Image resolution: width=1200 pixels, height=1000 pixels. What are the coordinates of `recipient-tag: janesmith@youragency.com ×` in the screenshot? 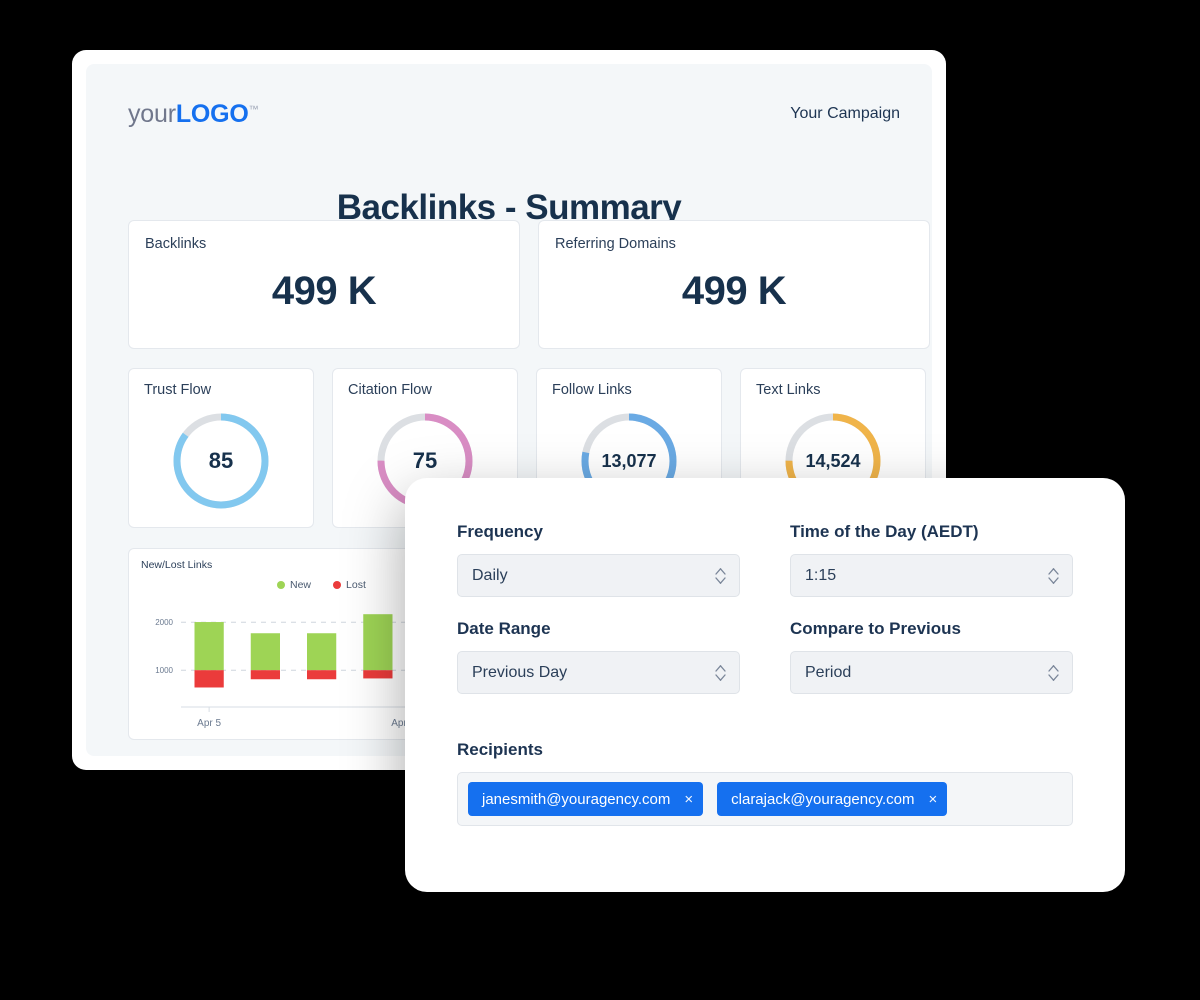 It's located at (586, 799).